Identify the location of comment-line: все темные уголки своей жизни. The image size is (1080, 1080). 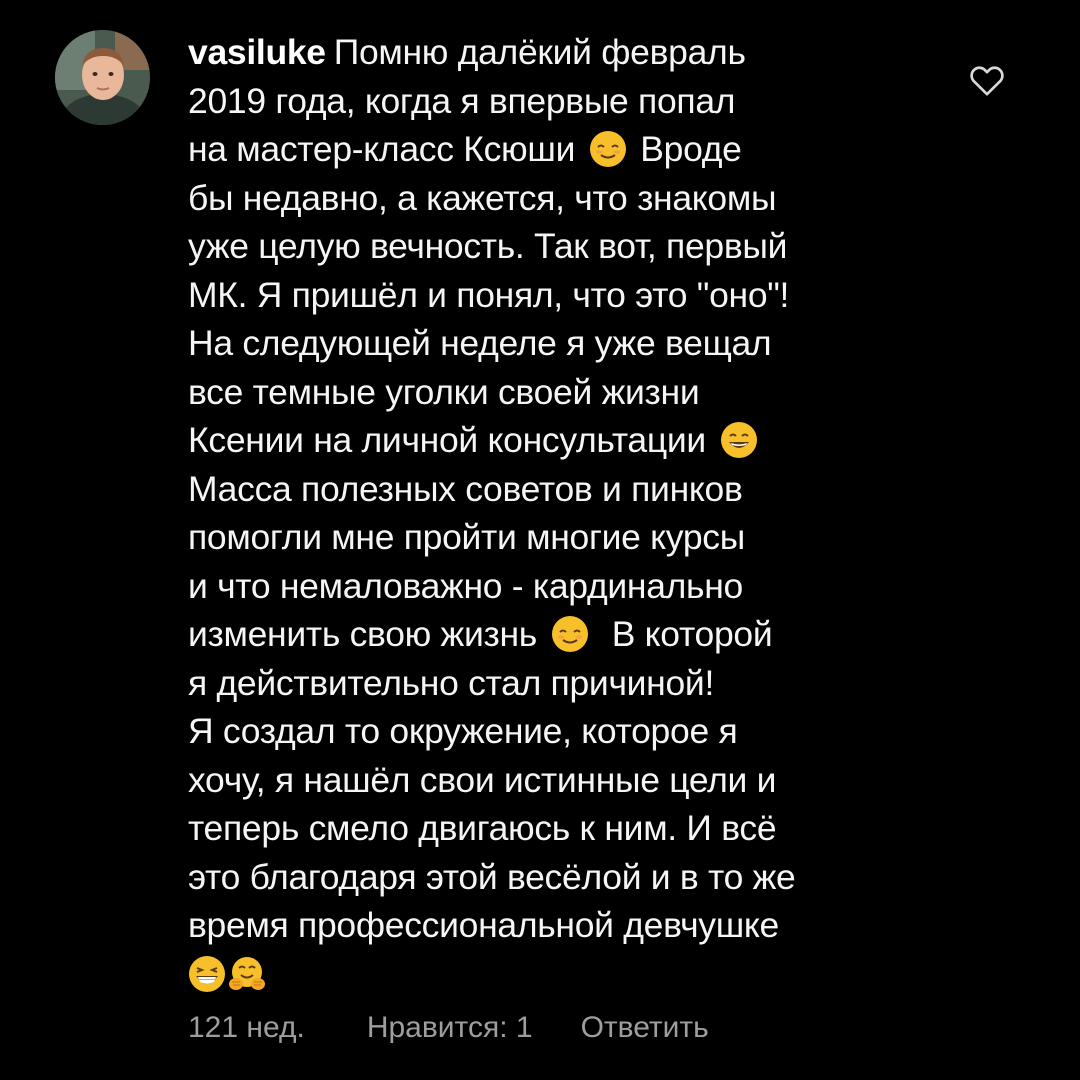
(444, 391).